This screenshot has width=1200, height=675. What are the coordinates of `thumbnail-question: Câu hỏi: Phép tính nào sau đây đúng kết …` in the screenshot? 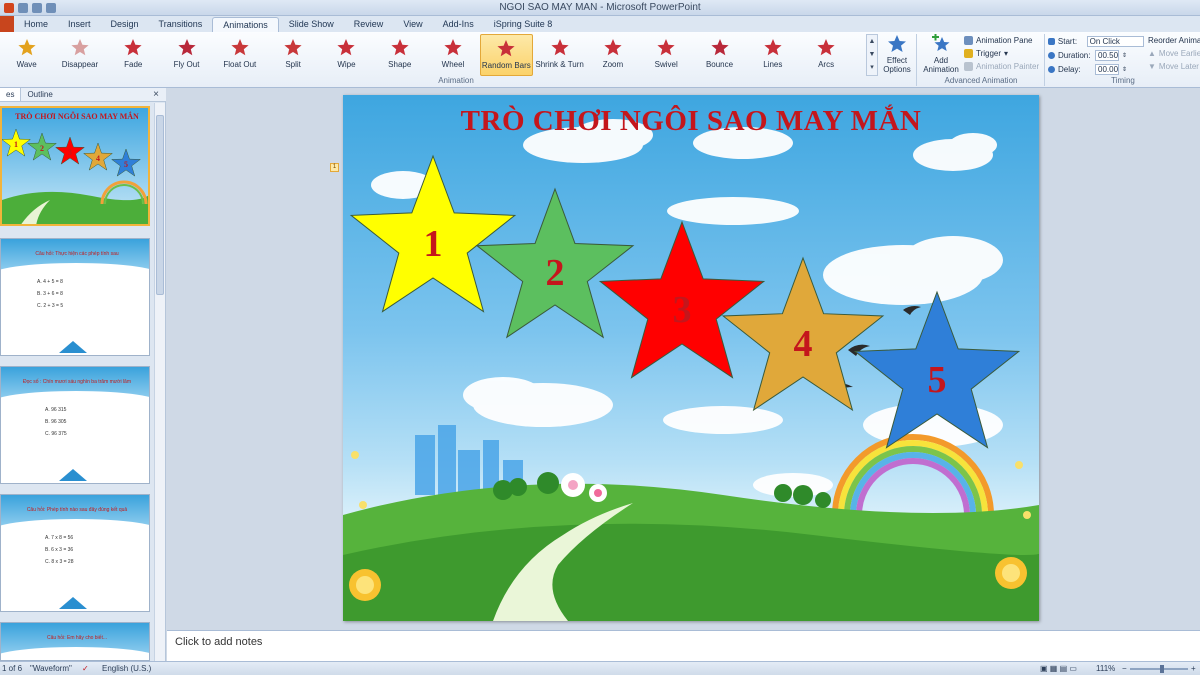 It's located at (77, 510).